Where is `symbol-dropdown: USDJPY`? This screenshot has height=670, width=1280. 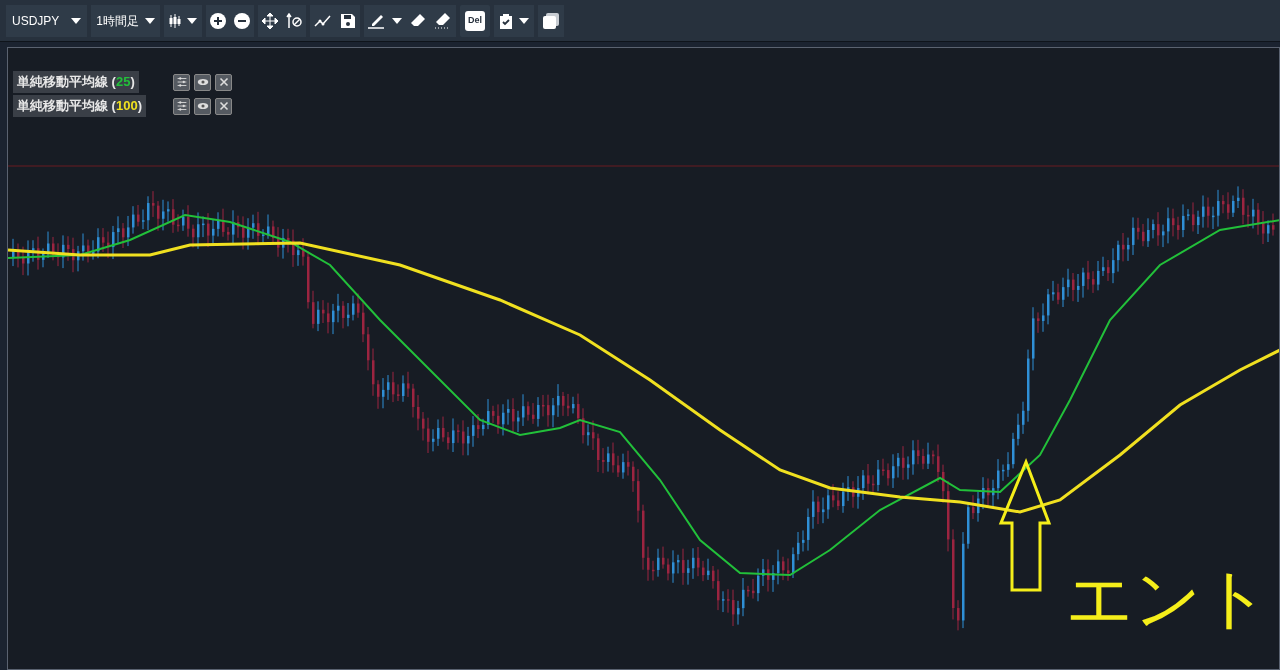
symbol-dropdown: USDJPY is located at coordinates (47, 20).